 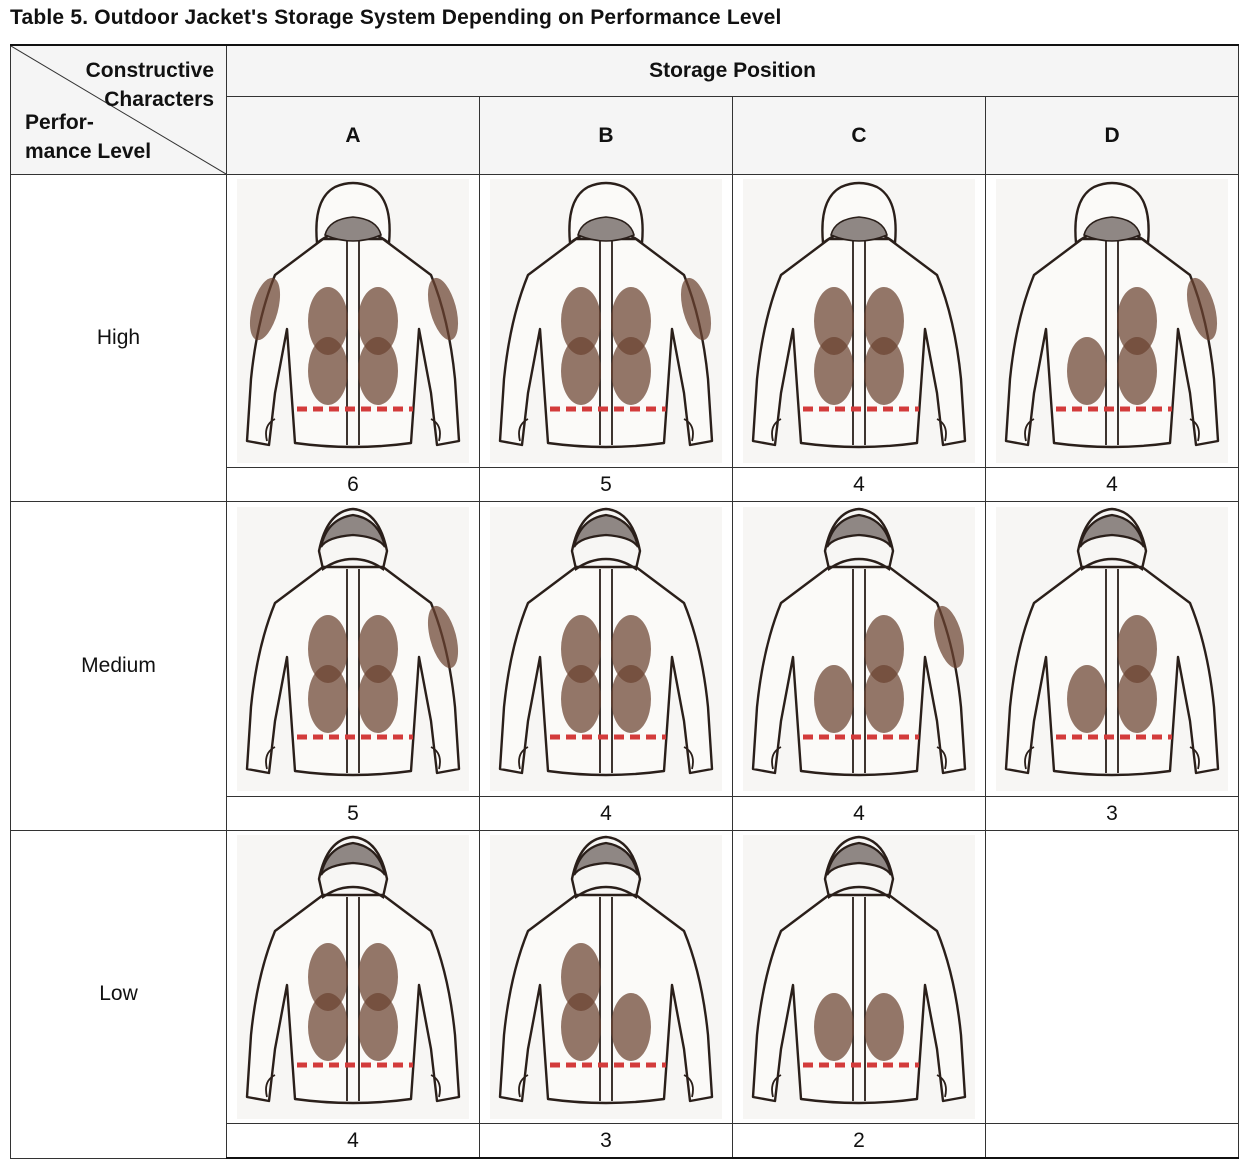 What do you see at coordinates (353, 484) in the screenshot?
I see `value-cell: 6` at bounding box center [353, 484].